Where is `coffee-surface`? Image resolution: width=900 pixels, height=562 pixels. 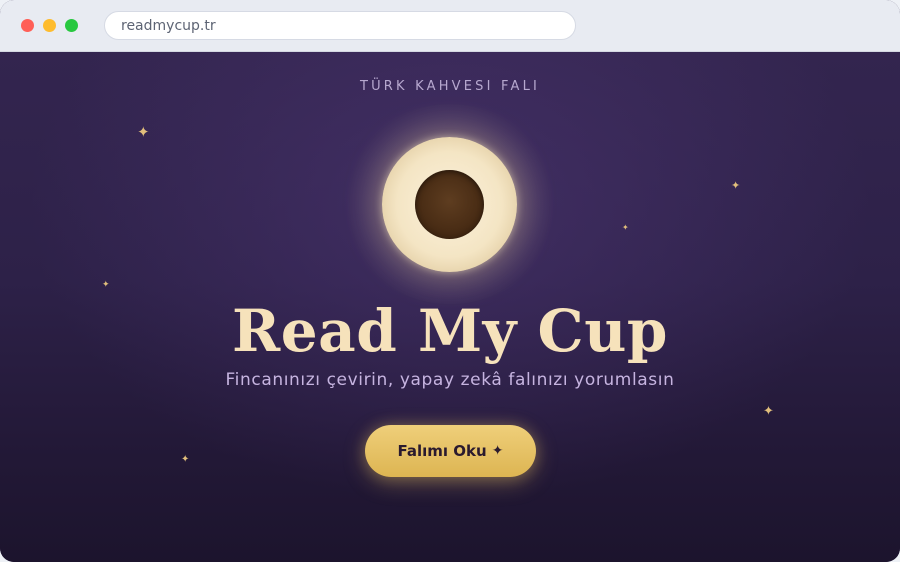 coffee-surface is located at coordinates (449, 204).